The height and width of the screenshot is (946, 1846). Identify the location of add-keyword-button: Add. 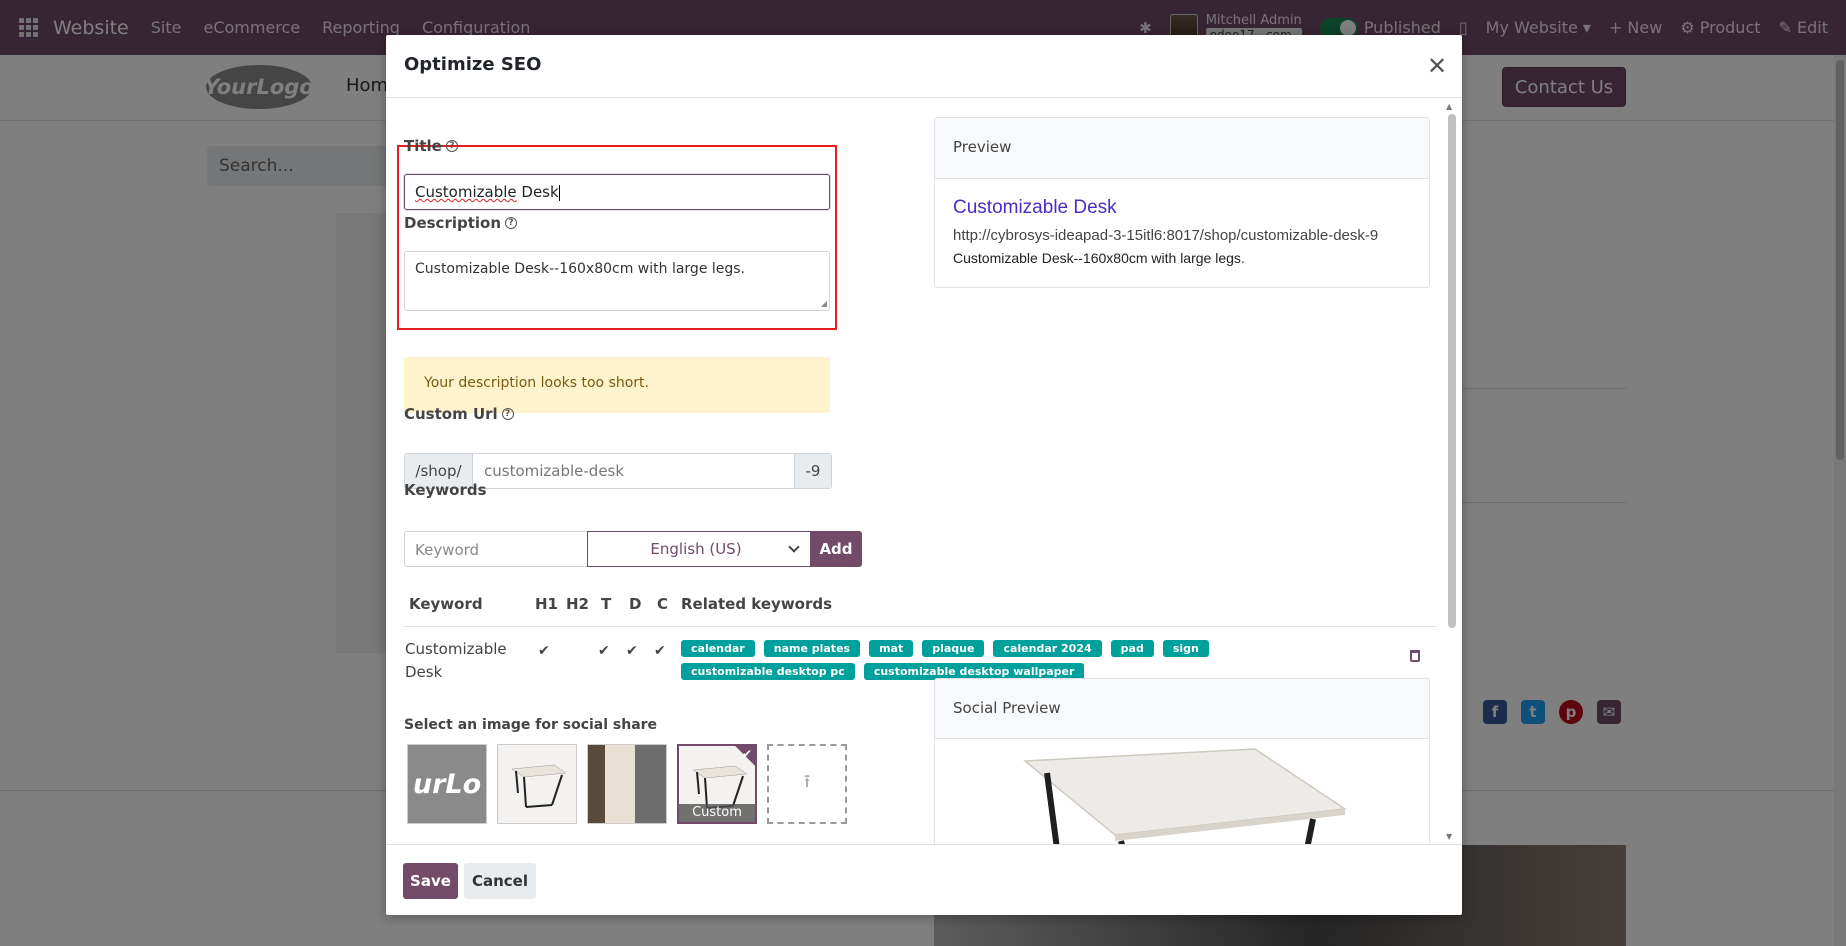
(836, 549).